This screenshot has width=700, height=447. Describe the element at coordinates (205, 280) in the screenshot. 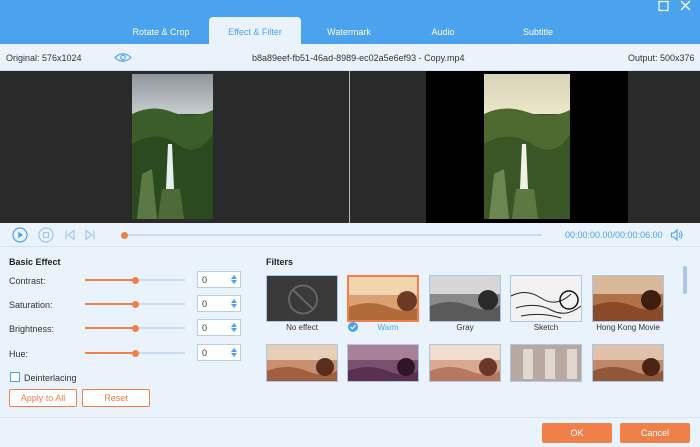

I see `contrast-value: 0` at that location.